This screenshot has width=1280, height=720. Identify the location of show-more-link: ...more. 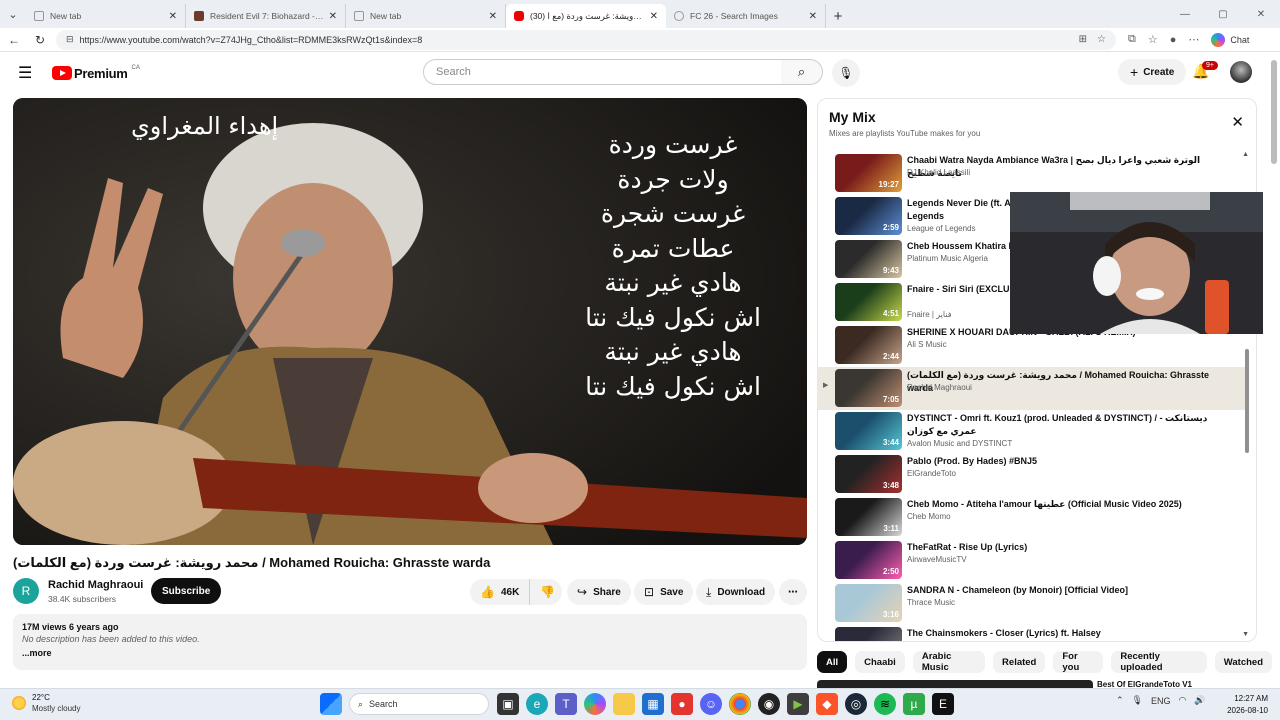
(410, 653).